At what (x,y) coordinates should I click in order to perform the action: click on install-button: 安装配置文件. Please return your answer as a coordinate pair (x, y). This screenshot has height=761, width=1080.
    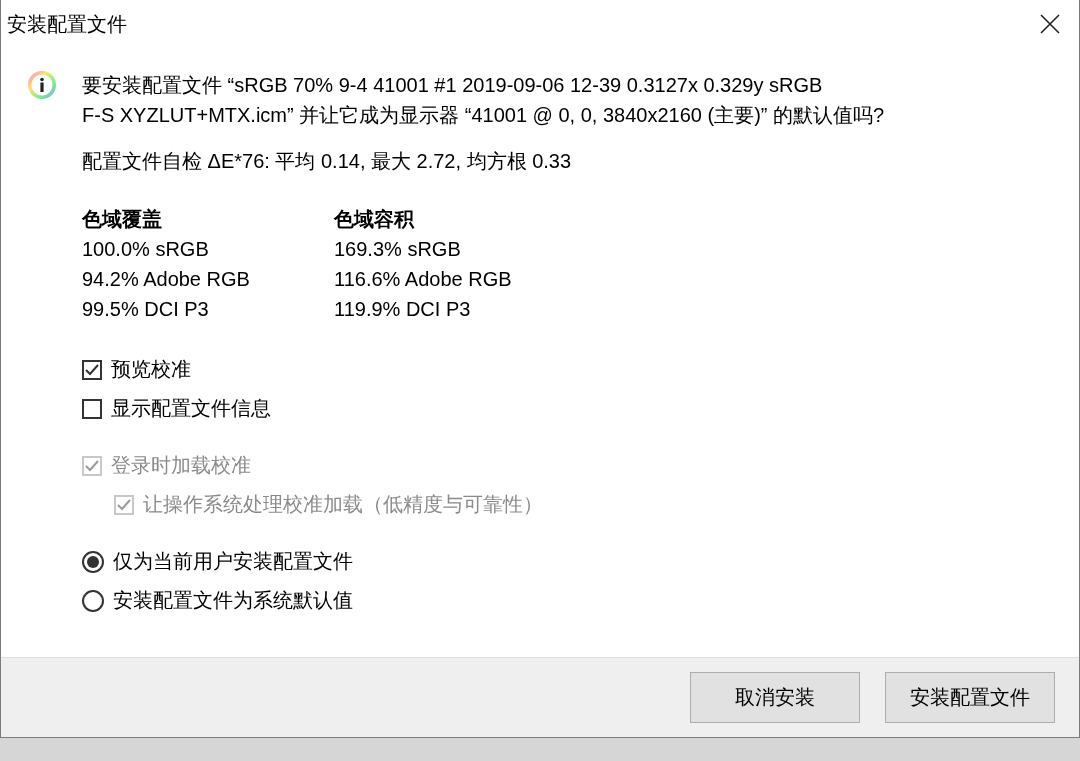
    Looking at the image, I should click on (970, 697).